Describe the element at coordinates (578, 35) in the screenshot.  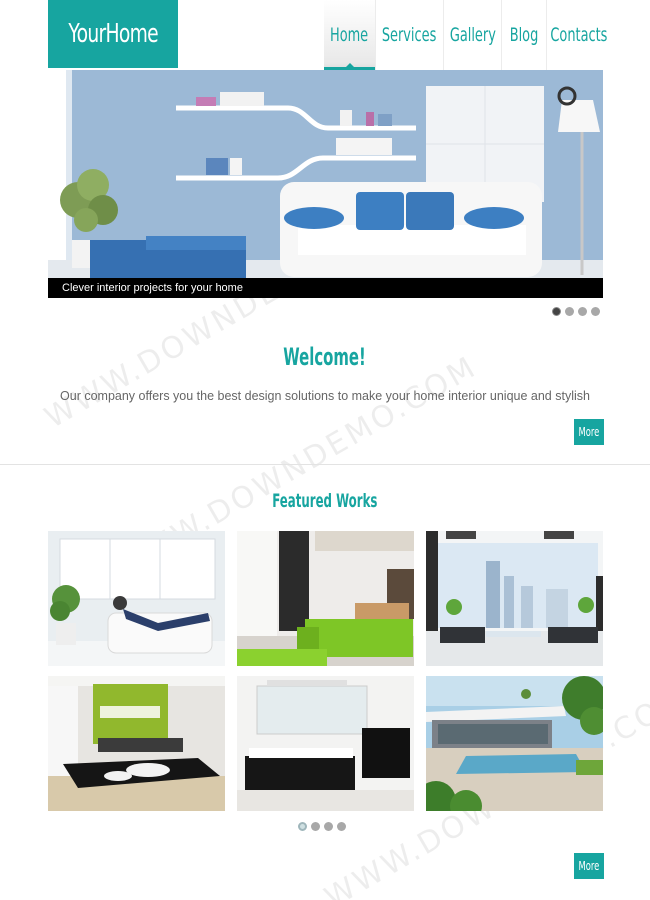
I see `nav-contacts: Contacts` at that location.